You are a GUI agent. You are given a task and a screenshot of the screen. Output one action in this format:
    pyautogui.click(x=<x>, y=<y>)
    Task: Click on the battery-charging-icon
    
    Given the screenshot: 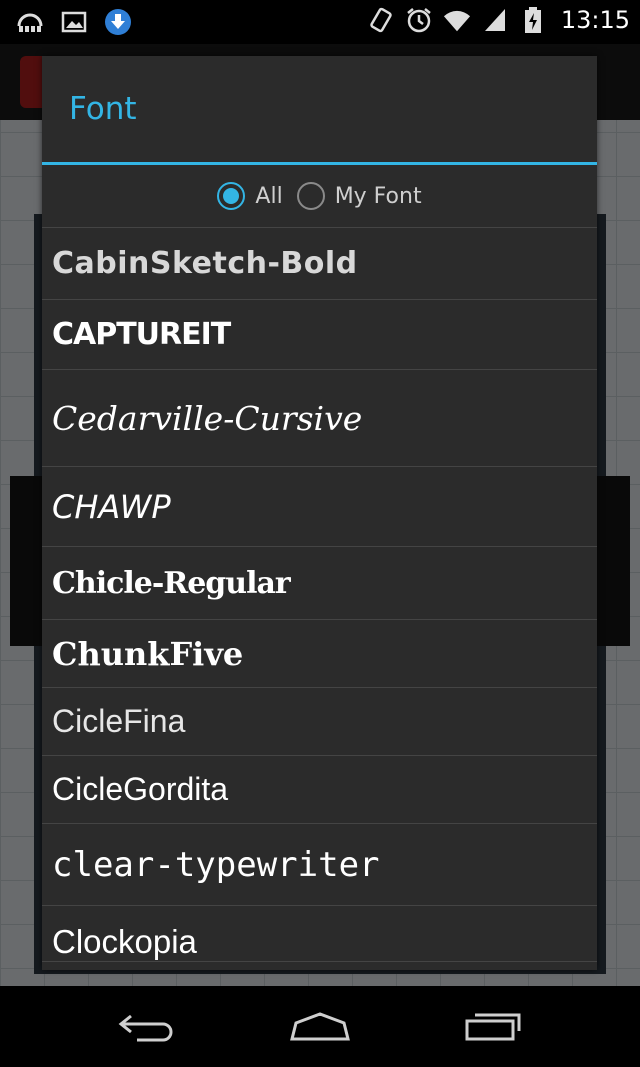 What is the action you would take?
    pyautogui.click(x=533, y=20)
    